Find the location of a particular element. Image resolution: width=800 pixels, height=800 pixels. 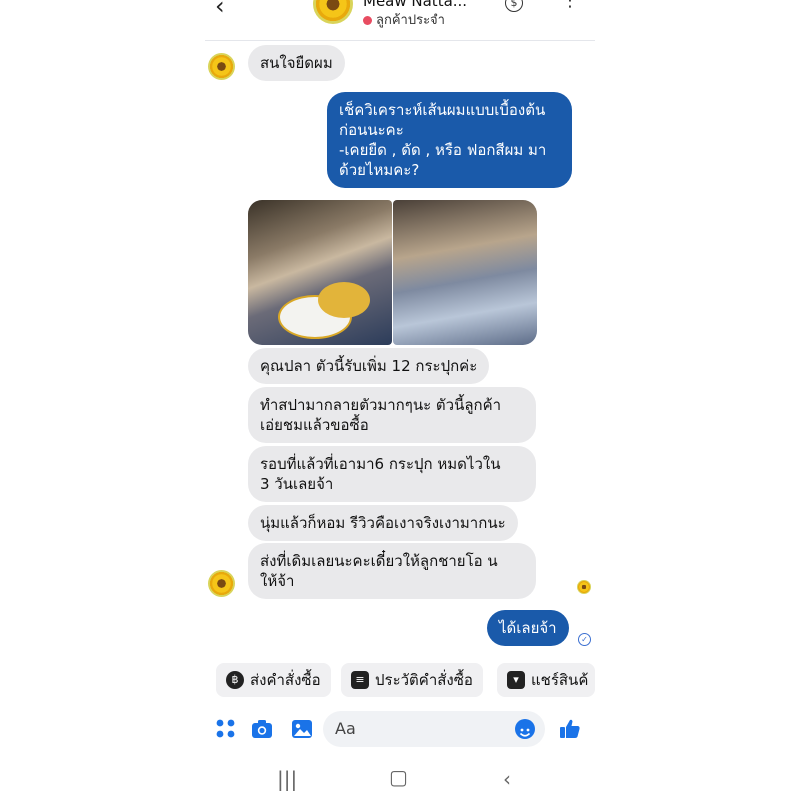

jar-lid-shape is located at coordinates (344, 300).